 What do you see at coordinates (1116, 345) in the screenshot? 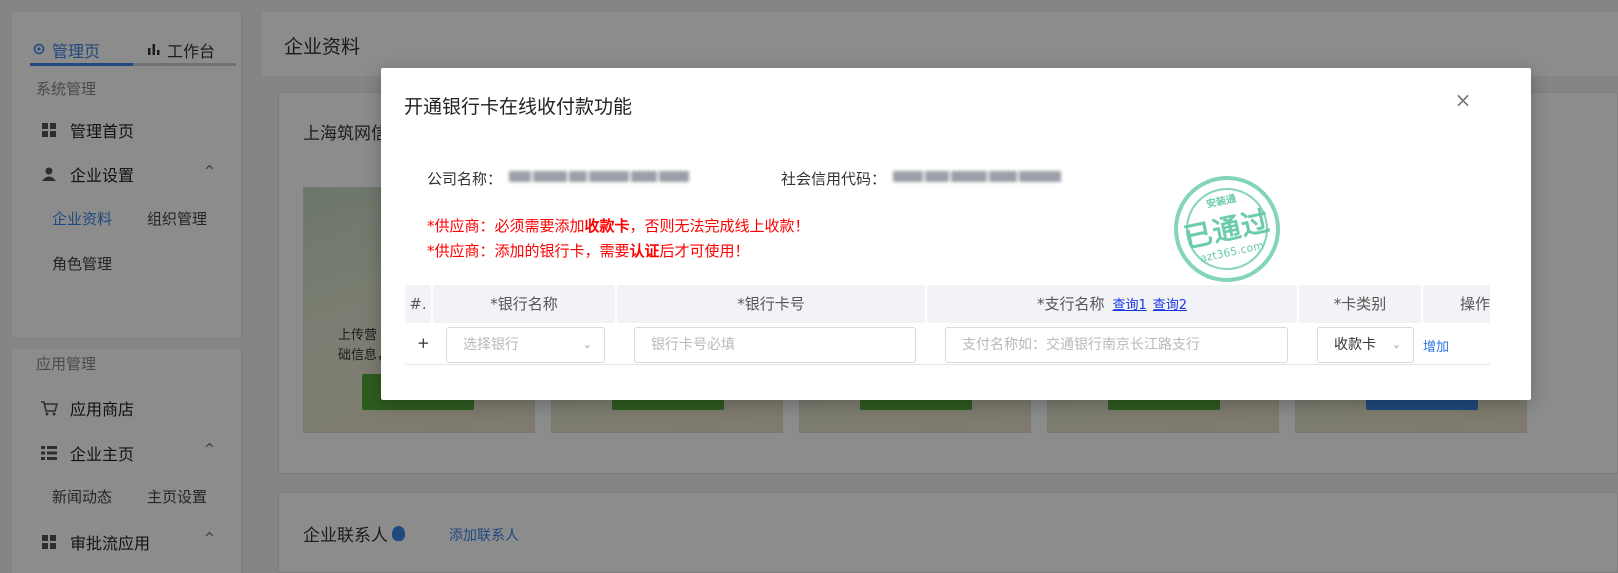
I see `branch-name-input: 支付名称如：交通银行南京长江路支行` at bounding box center [1116, 345].